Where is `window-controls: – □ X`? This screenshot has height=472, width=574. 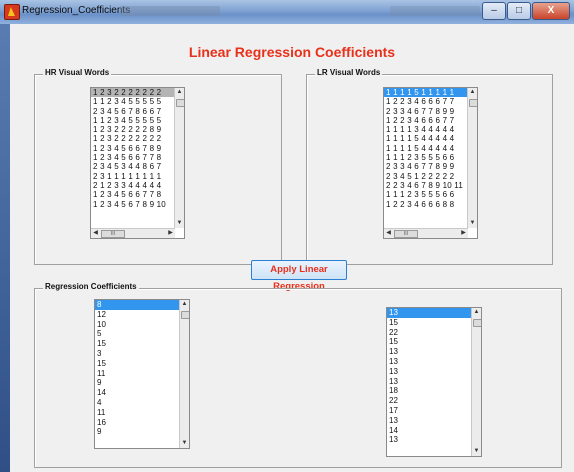 window-controls: – □ X is located at coordinates (525, 11).